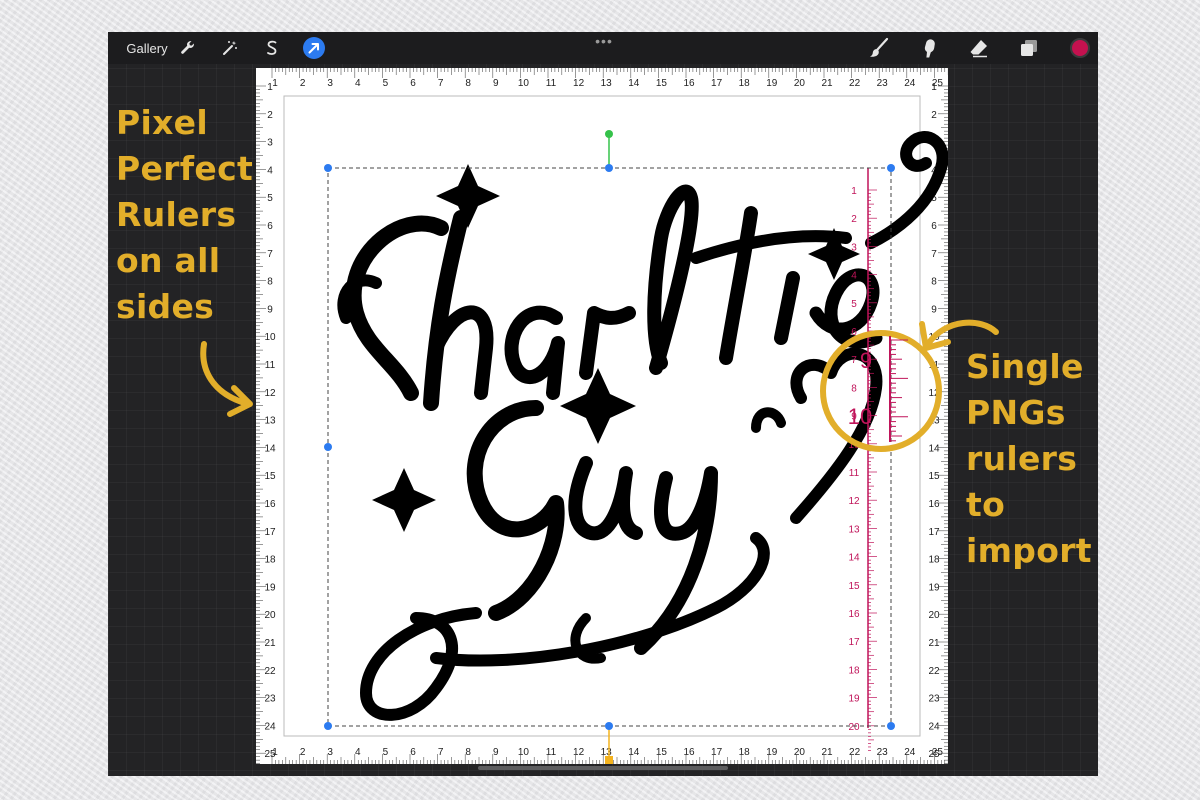  Describe the element at coordinates (854, 473) in the screenshot. I see `pink-ruler-label: 11` at that location.